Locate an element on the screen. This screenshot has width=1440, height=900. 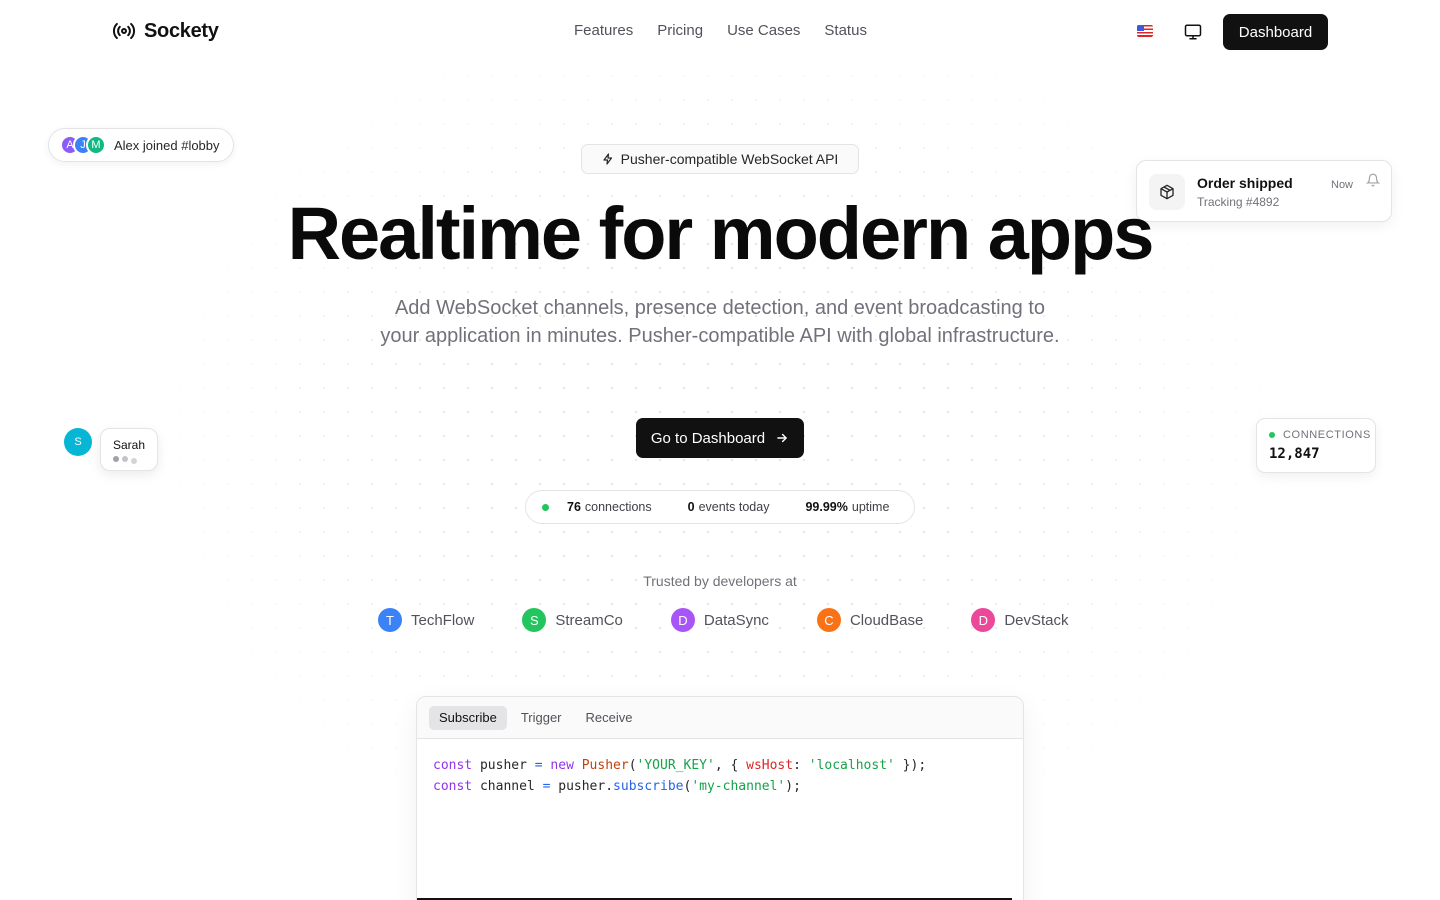
stat-label: connections is located at coordinates (618, 507).